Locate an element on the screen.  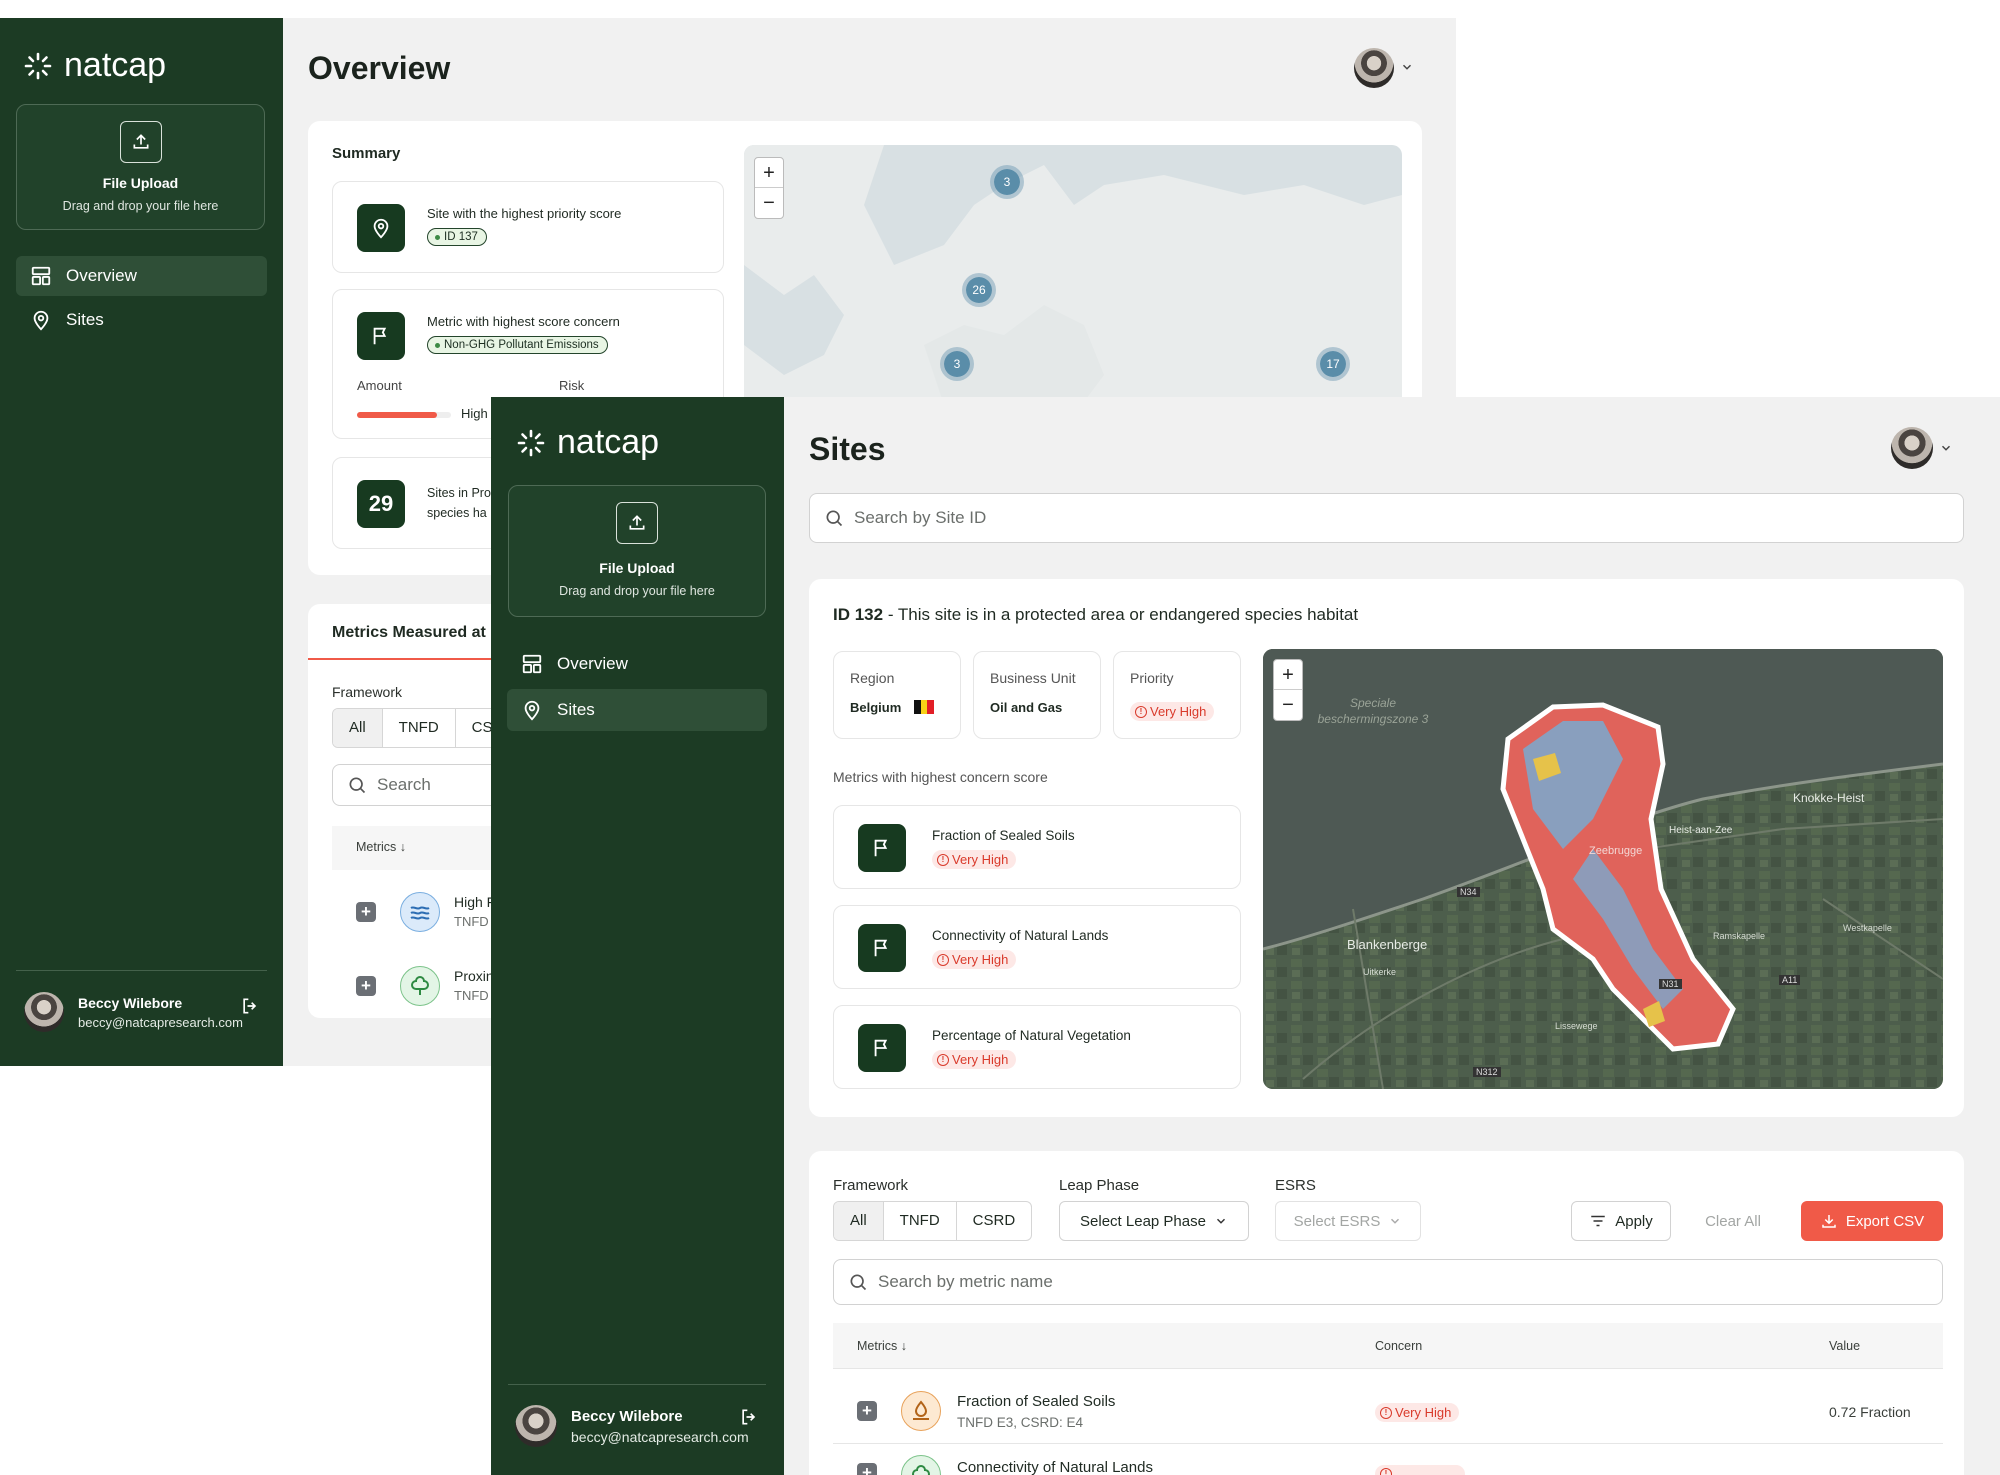
map-cluster: 17 is located at coordinates (1333, 364).